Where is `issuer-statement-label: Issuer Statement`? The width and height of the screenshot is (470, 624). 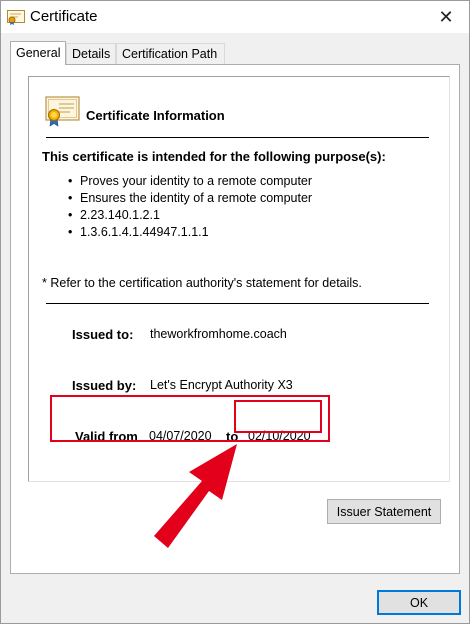 issuer-statement-label: Issuer Statement is located at coordinates (384, 511).